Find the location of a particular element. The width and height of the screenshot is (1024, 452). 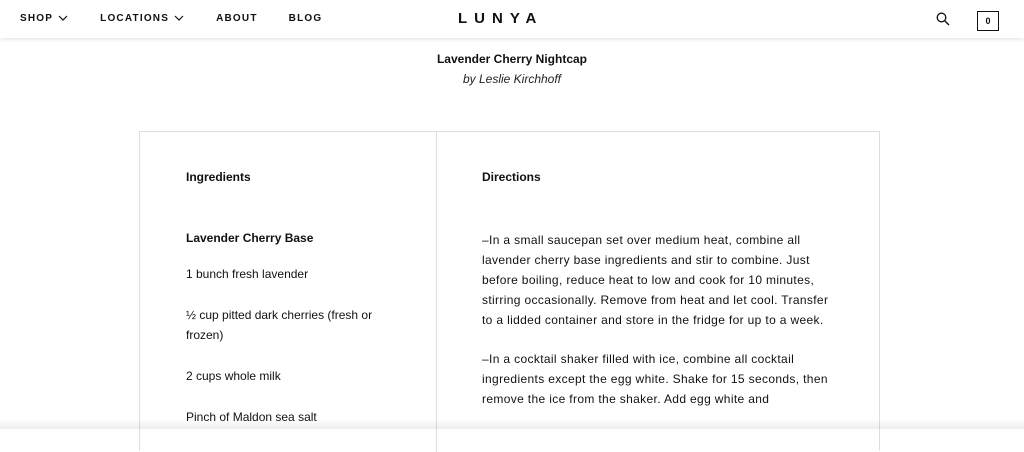

cart-count: 0 is located at coordinates (988, 21).